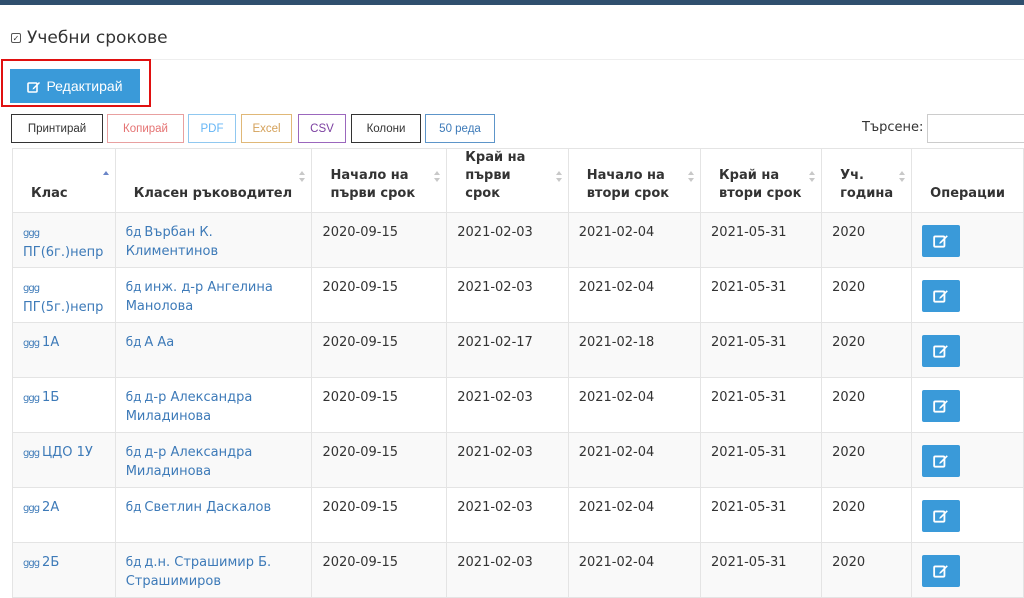  I want to click on column-header-4: Край на първи срок, so click(507, 180).